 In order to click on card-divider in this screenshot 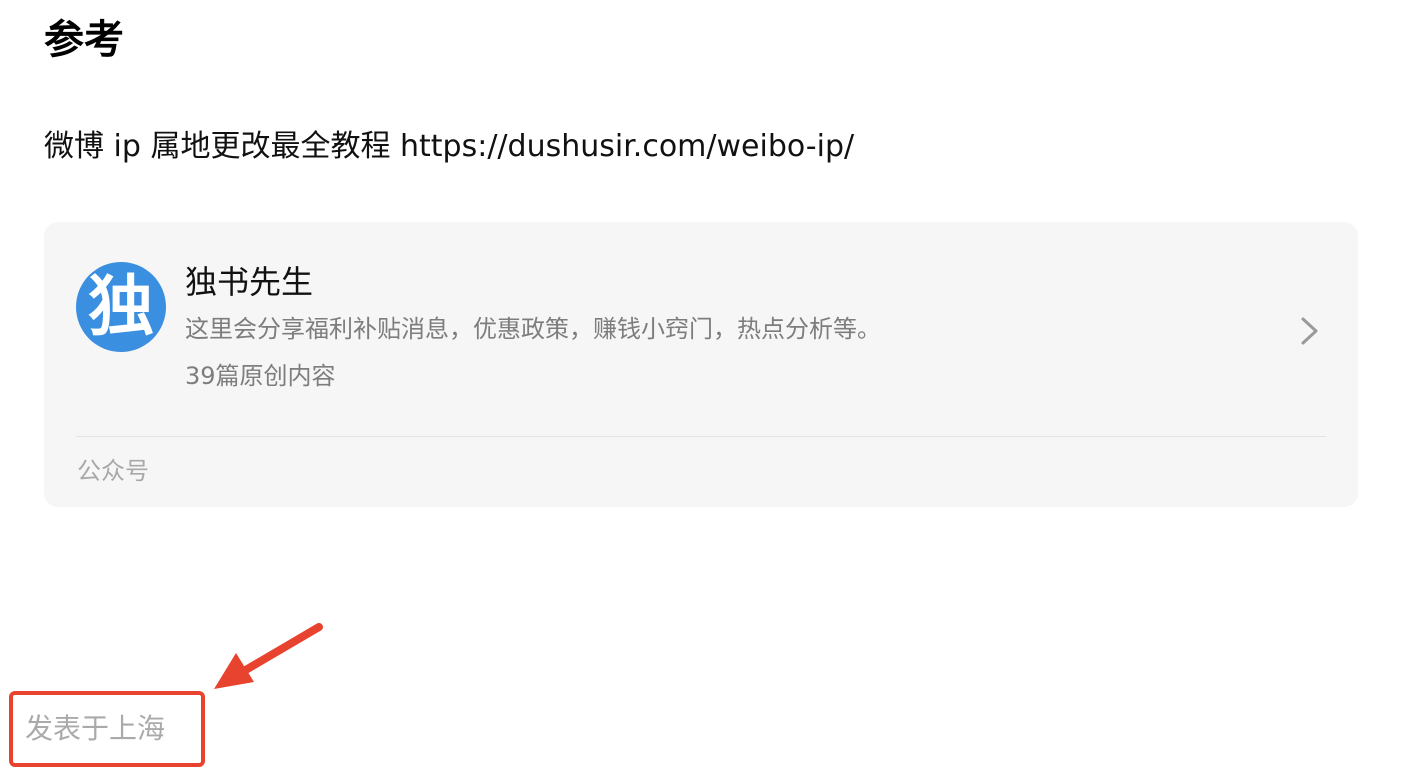, I will do `click(701, 436)`.